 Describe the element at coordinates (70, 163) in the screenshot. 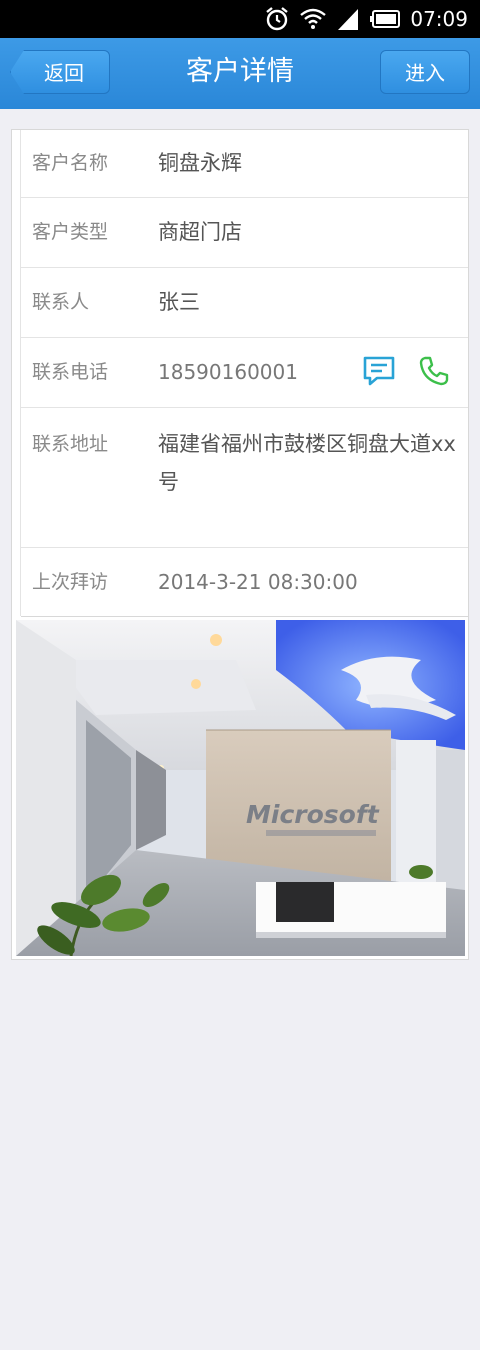

I see `customer-name-label: 客户名称` at that location.